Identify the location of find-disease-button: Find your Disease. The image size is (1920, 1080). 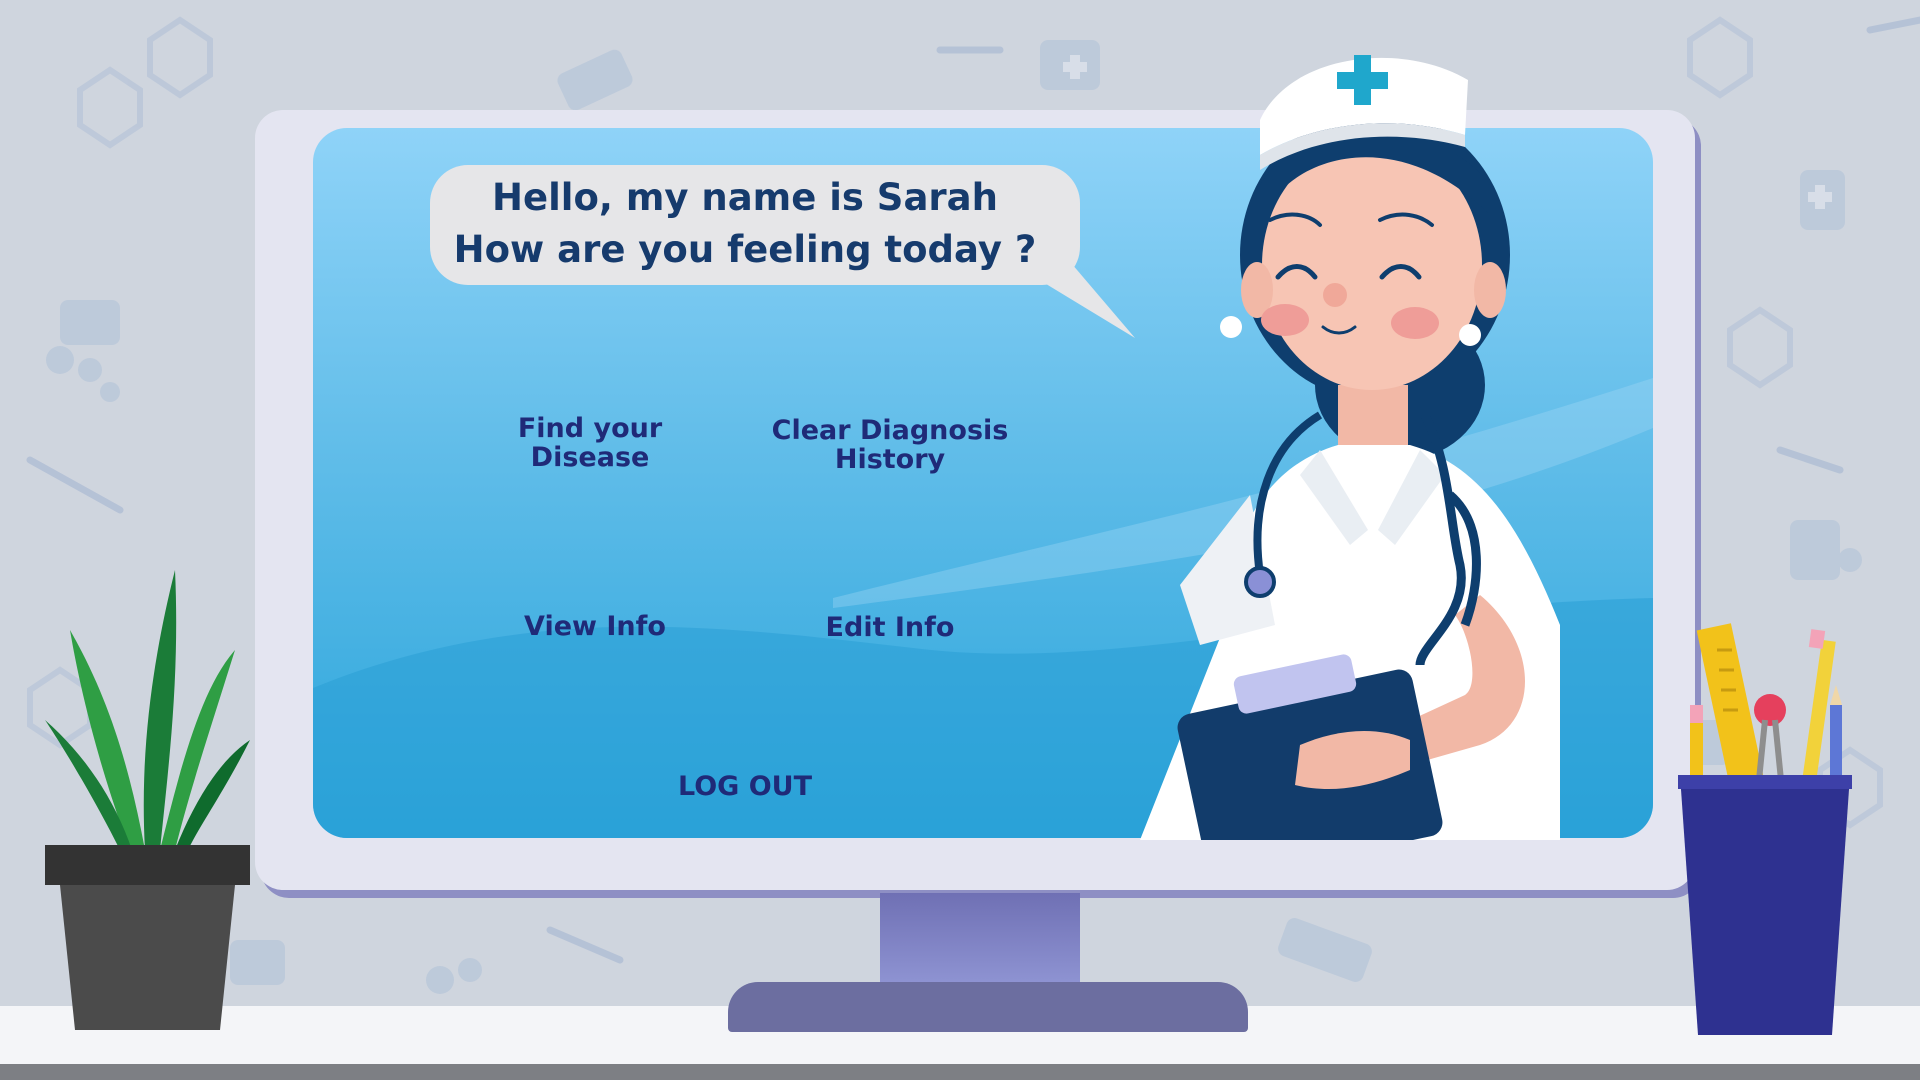
(590, 443).